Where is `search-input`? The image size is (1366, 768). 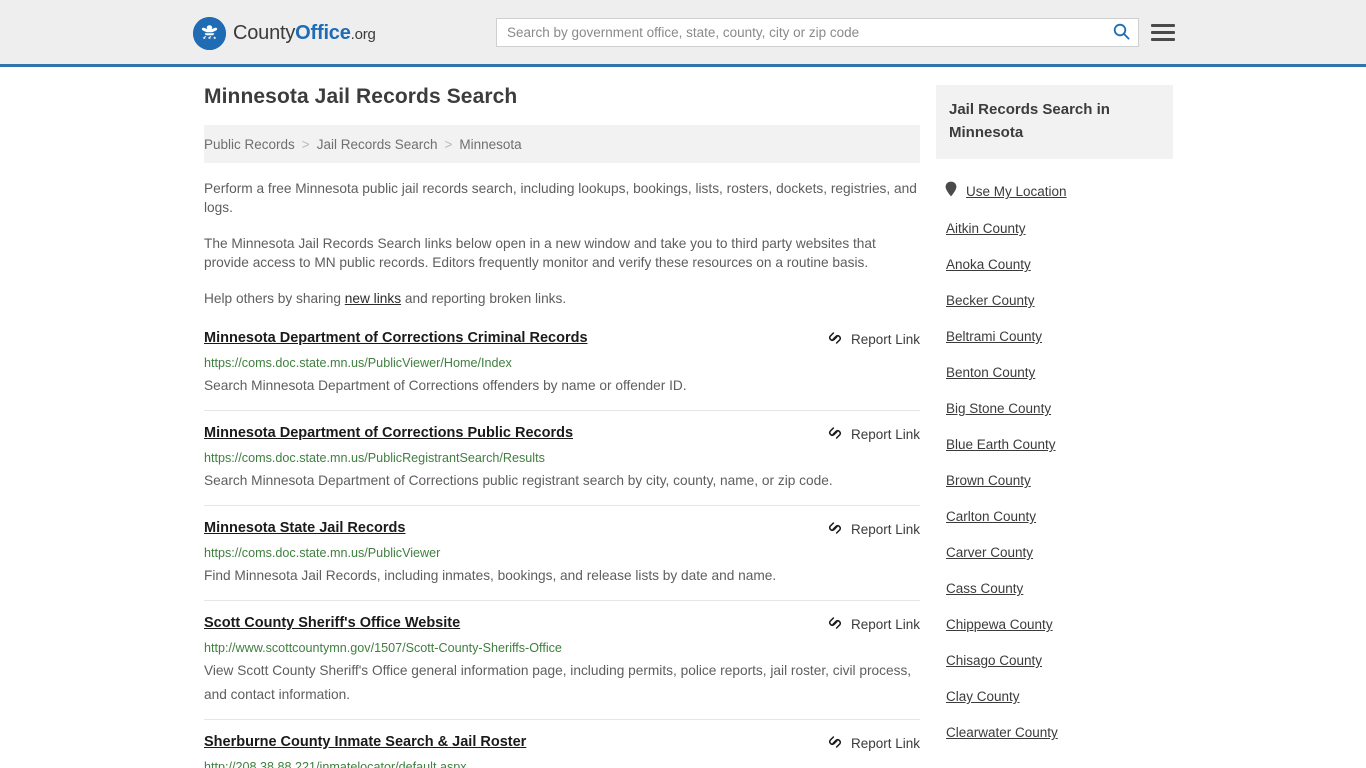 search-input is located at coordinates (800, 32).